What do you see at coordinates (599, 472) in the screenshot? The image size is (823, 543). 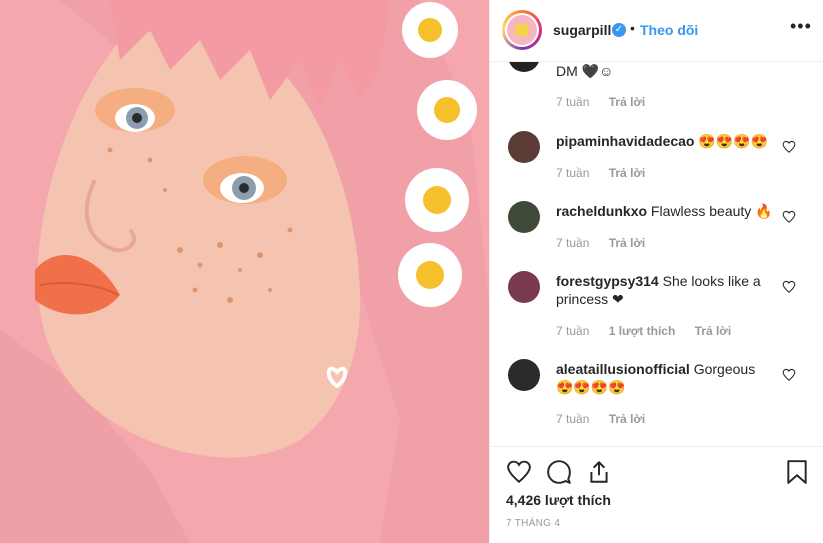 I see `share-icon` at bounding box center [599, 472].